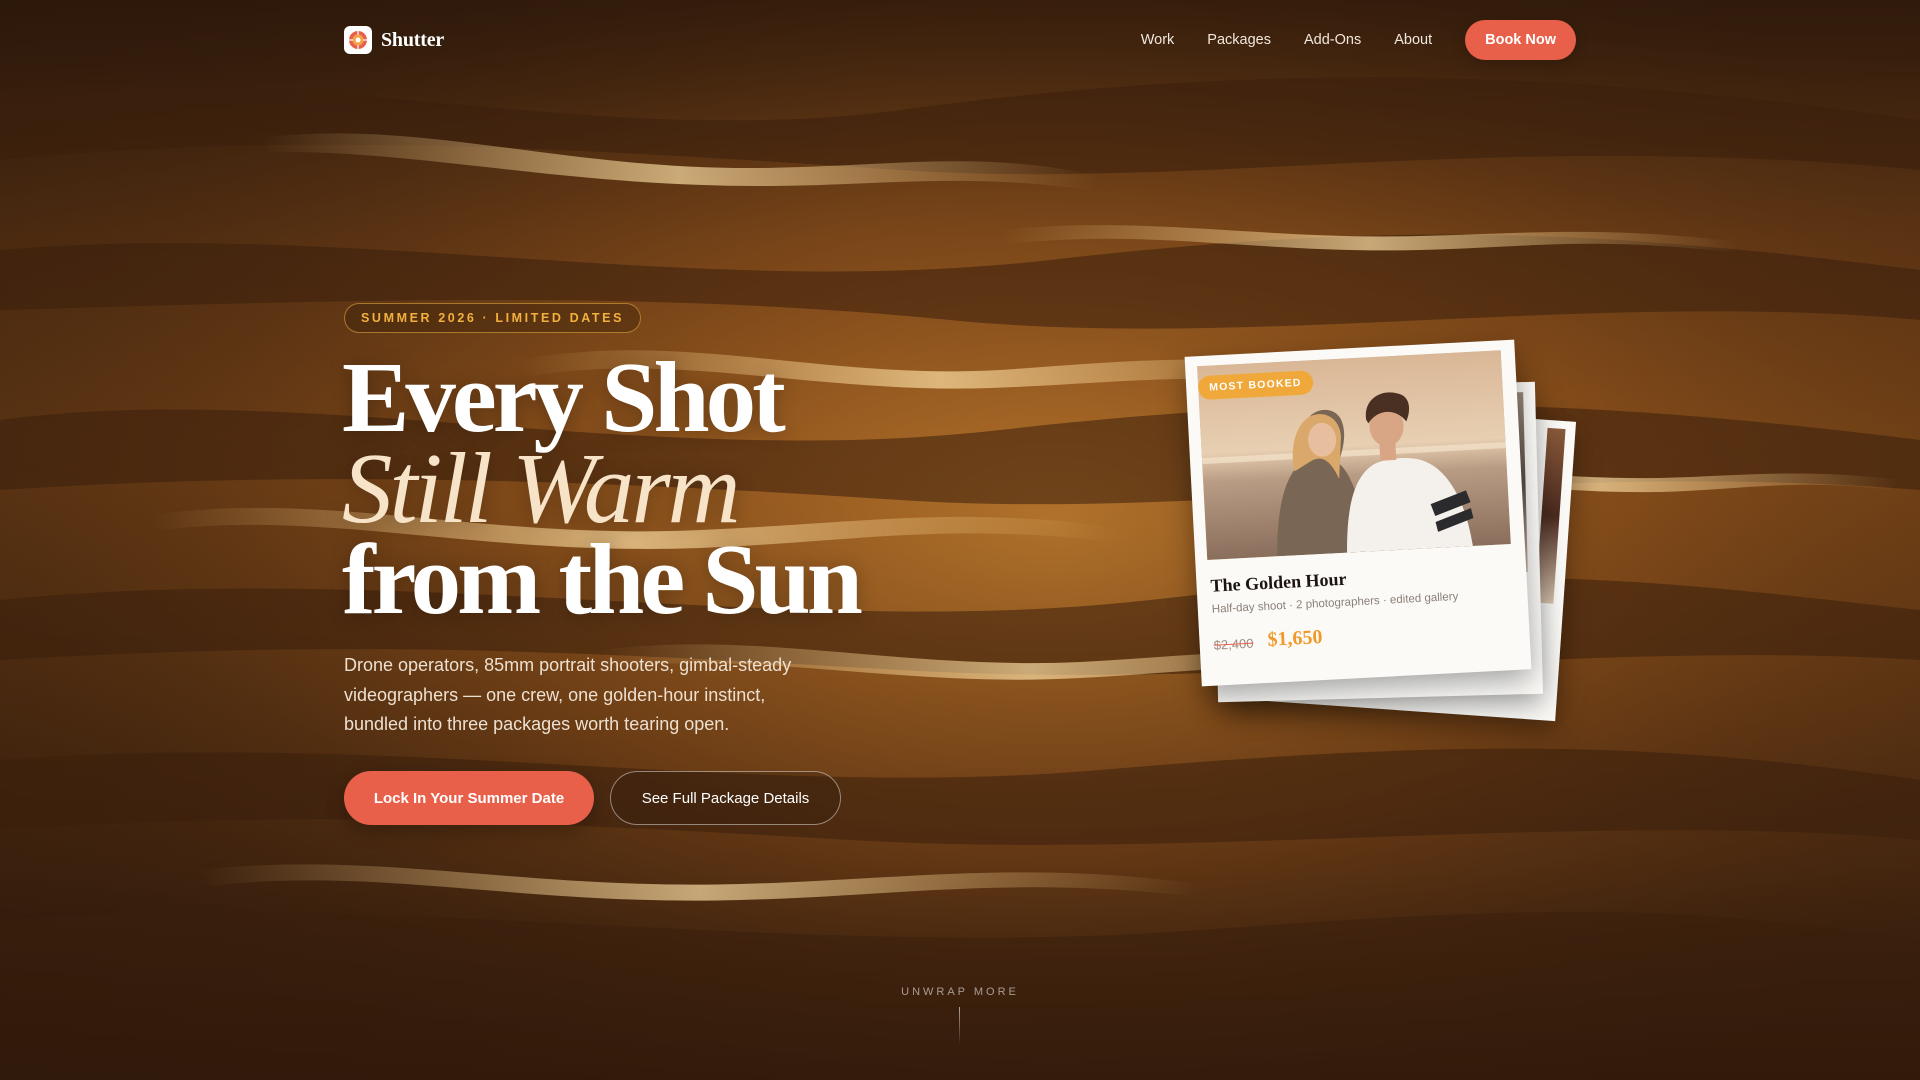 The image size is (1920, 1080). Describe the element at coordinates (1413, 40) in the screenshot. I see `nav-link-about: About` at that location.